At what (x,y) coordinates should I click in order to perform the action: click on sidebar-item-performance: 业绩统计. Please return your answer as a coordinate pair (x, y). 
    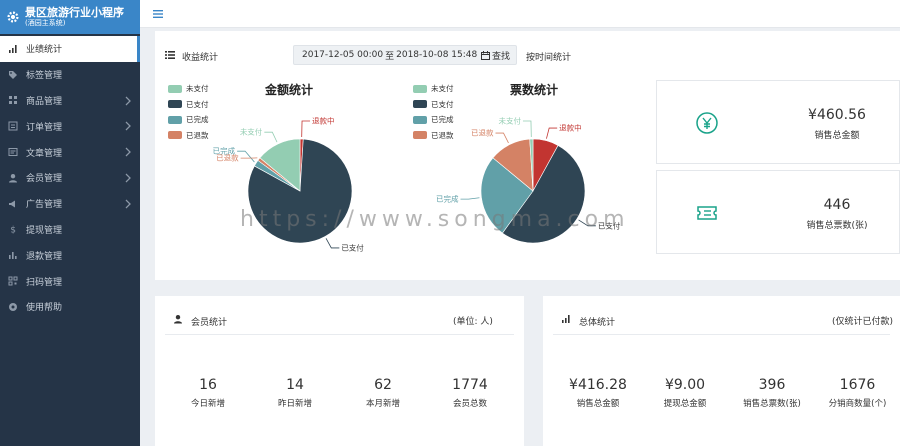
    Looking at the image, I should click on (70, 49).